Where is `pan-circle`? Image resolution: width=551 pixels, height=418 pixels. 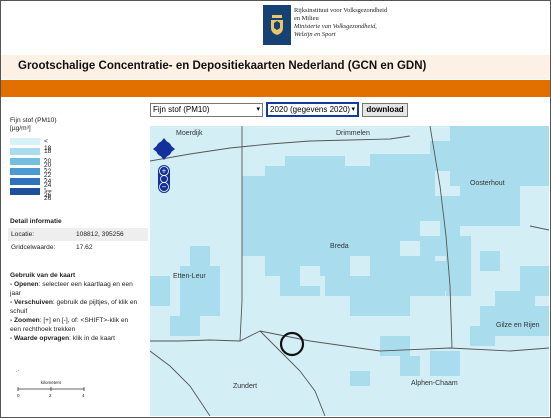
pan-circle is located at coordinates (164, 149).